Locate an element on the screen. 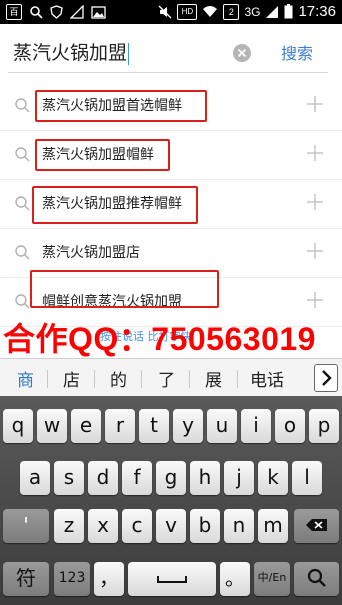 Image resolution: width=342 pixels, height=605 pixels. candidate-word: 展 is located at coordinates (213, 378).